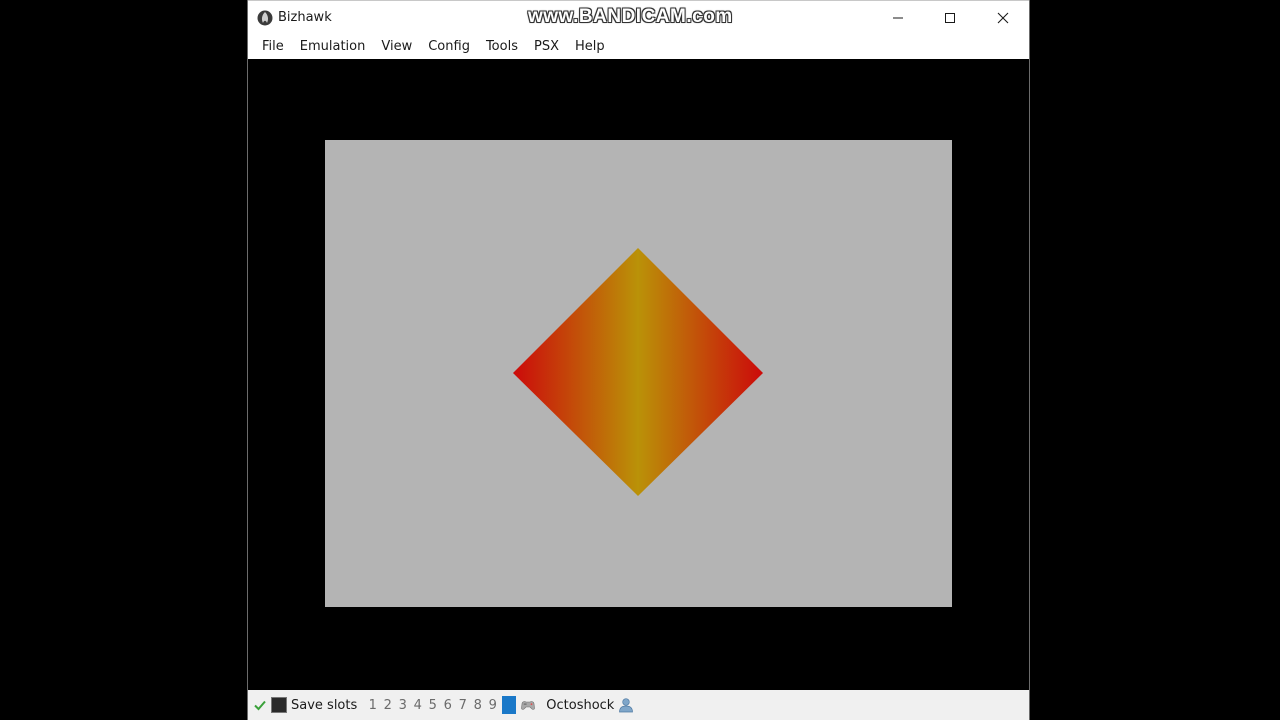 This screenshot has width=1280, height=720. I want to click on maximize-icon, so click(950, 17).